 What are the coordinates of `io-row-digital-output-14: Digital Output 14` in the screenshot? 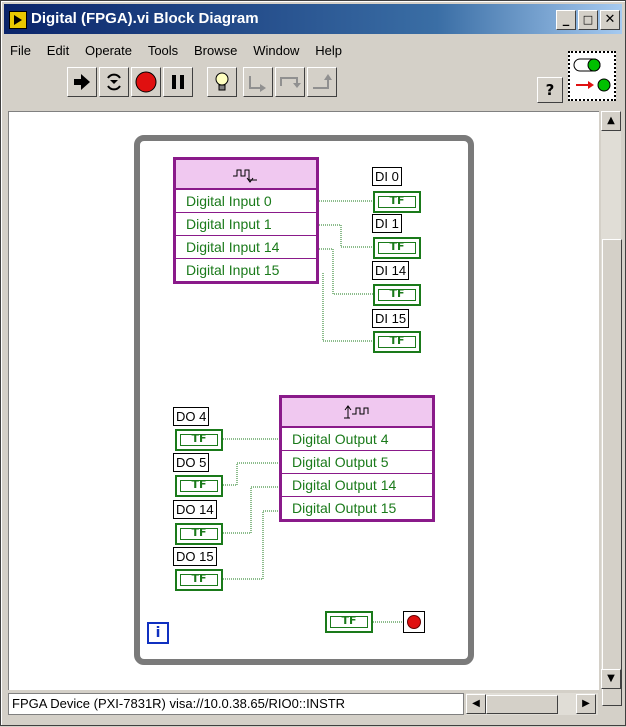 It's located at (357, 485).